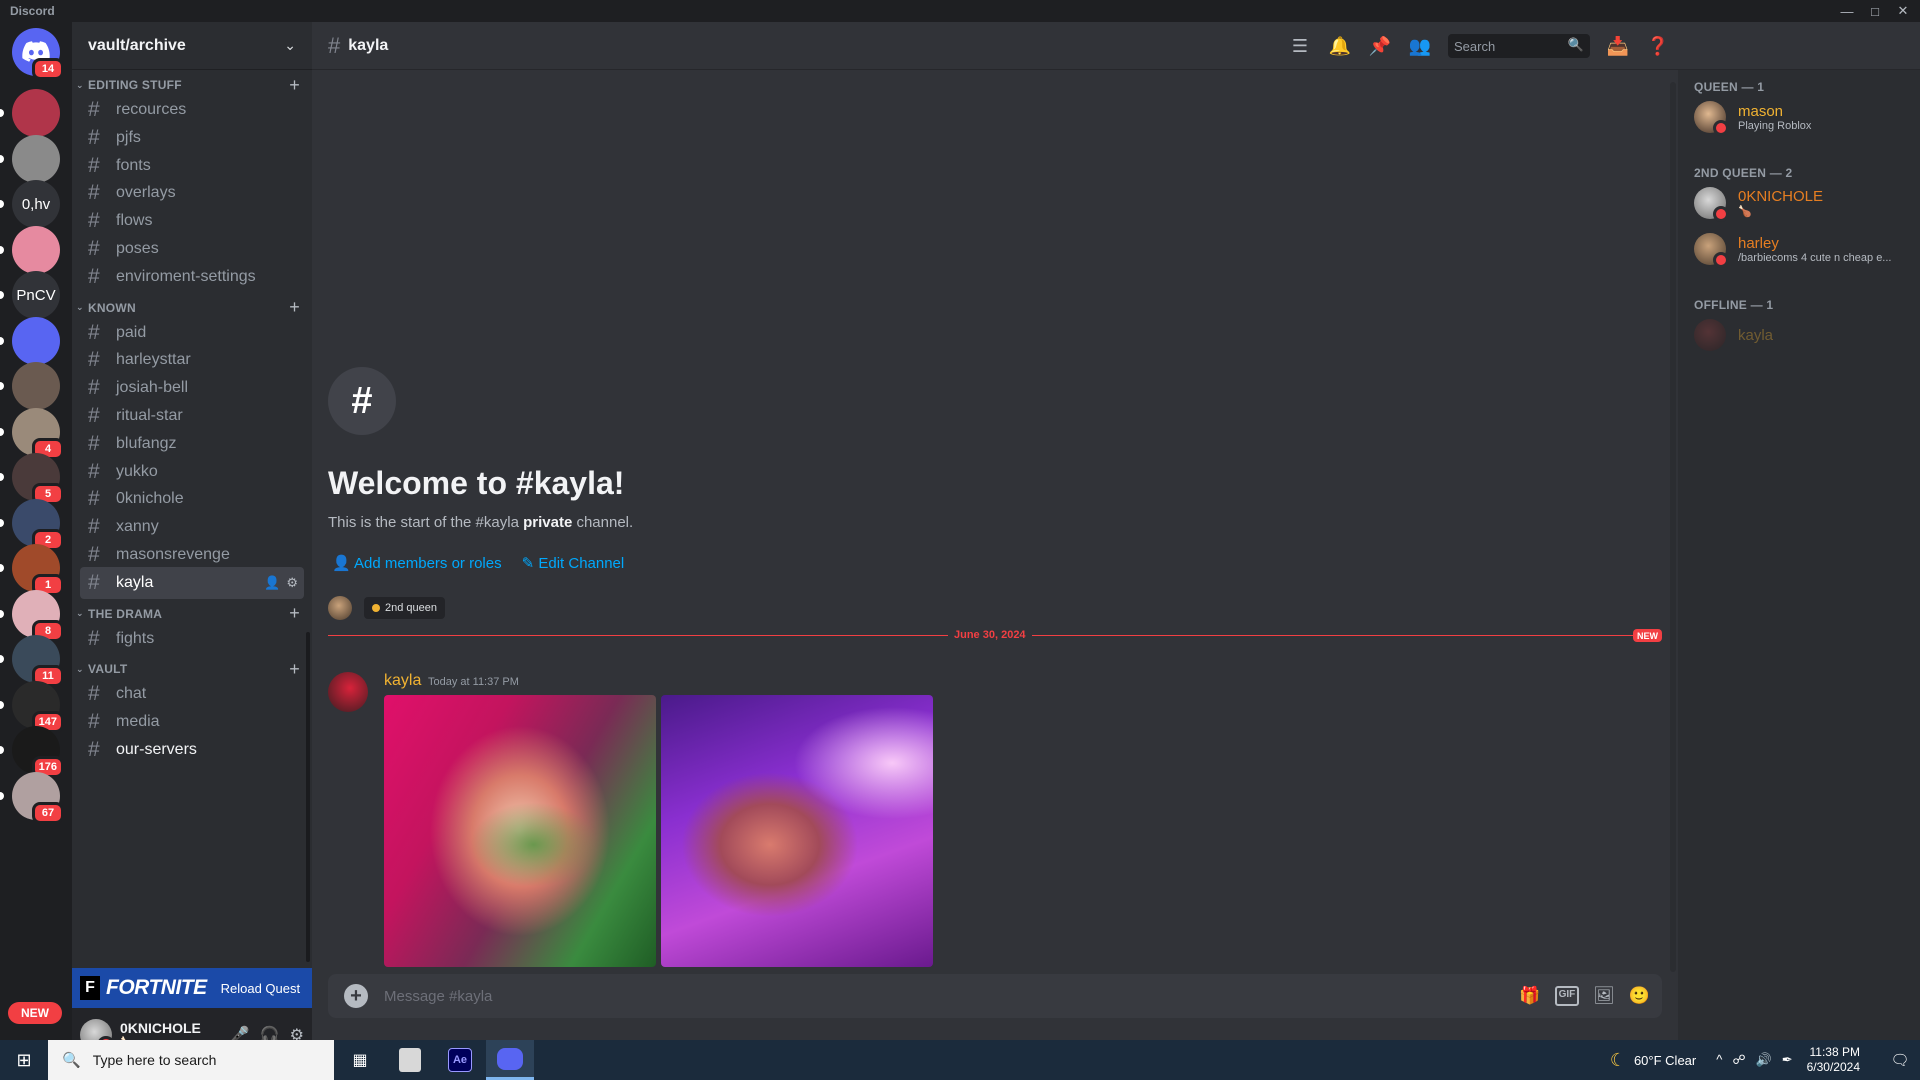 Image resolution: width=1920 pixels, height=1080 pixels. Describe the element at coordinates (995, 636) in the screenshot. I see `new-messages-divider: June 30, 2024 NEW` at that location.